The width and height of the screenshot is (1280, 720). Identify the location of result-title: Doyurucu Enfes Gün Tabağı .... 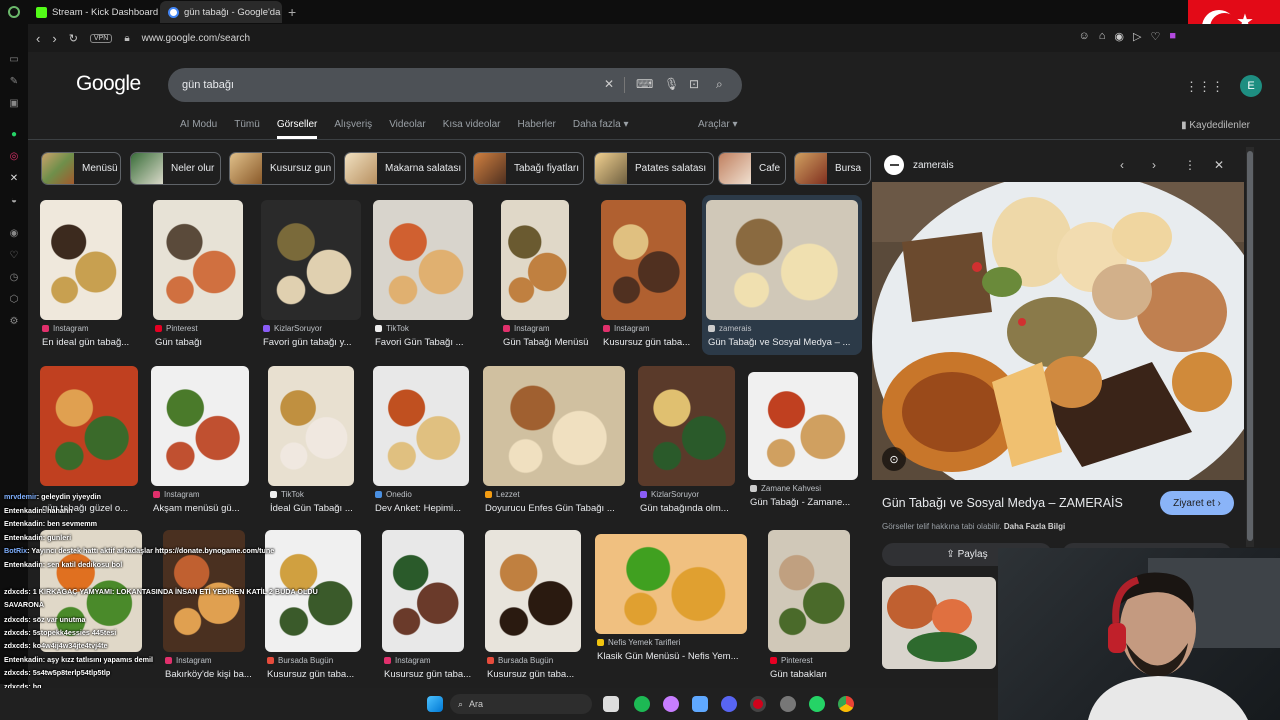
(556, 508).